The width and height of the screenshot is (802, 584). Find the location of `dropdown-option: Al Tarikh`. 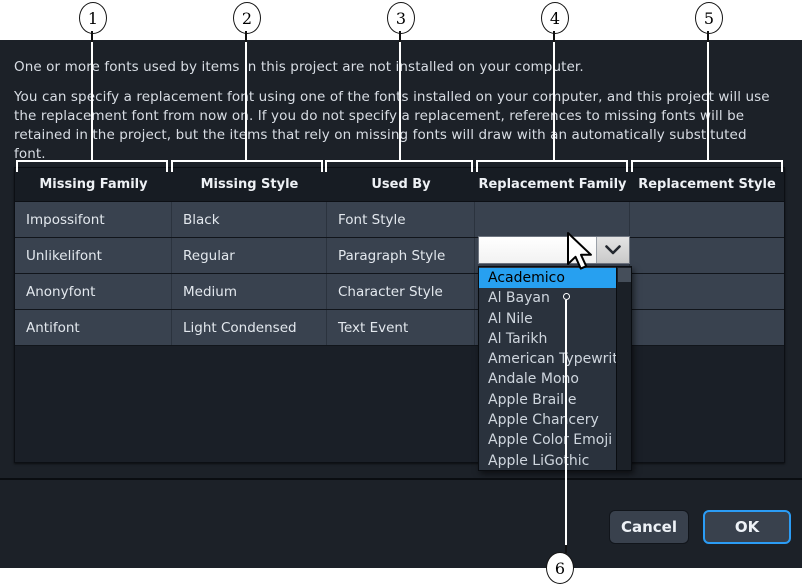

dropdown-option: Al Tarikh is located at coordinates (547, 339).